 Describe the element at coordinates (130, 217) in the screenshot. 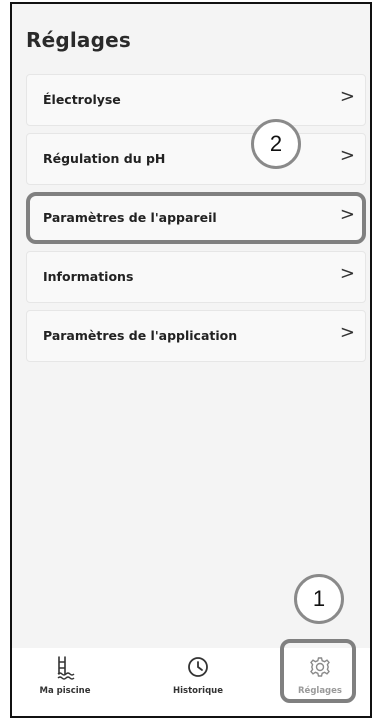

I see `menu-item-label: Paramètres de l'appareil` at that location.